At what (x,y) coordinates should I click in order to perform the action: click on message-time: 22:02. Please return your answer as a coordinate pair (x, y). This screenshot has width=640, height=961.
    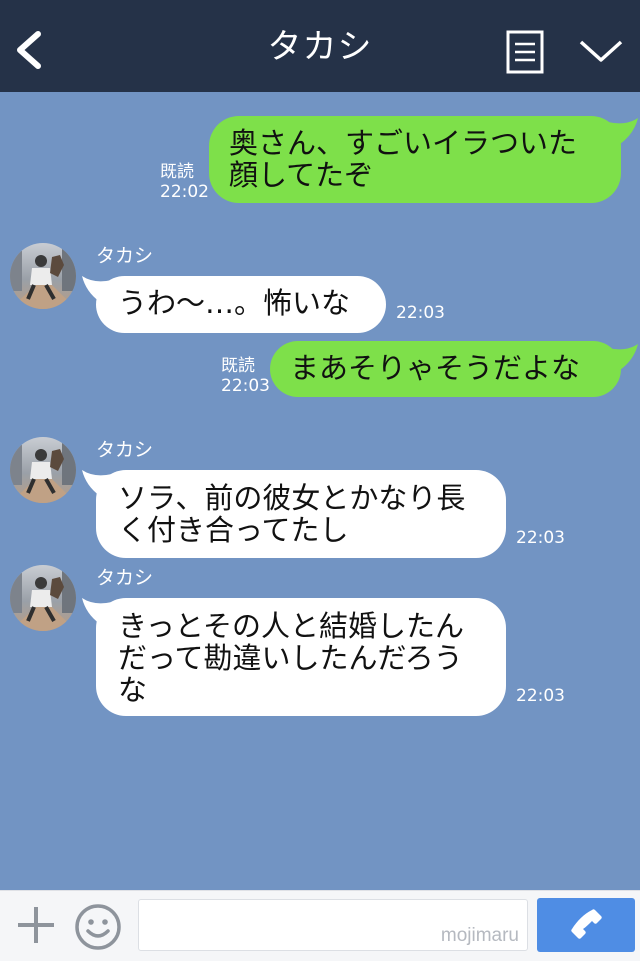
    Looking at the image, I should click on (184, 192).